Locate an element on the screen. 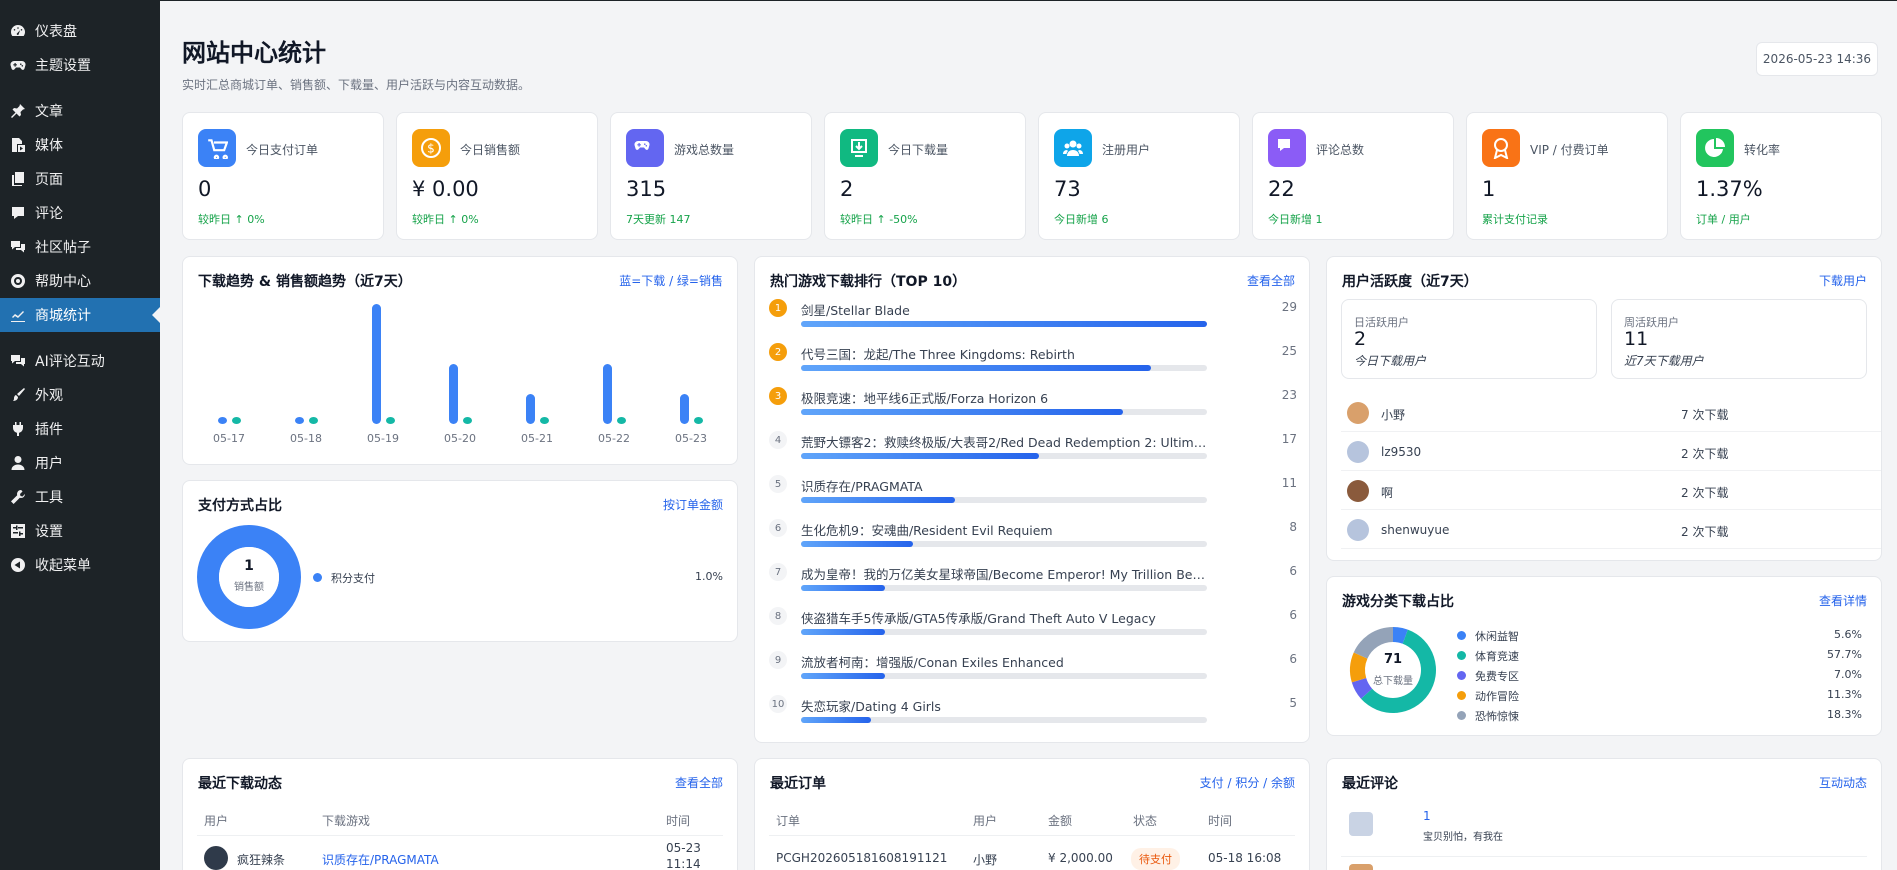 This screenshot has width=1897, height=870. sidebar-item-item-3: 媒体 is located at coordinates (80, 145).